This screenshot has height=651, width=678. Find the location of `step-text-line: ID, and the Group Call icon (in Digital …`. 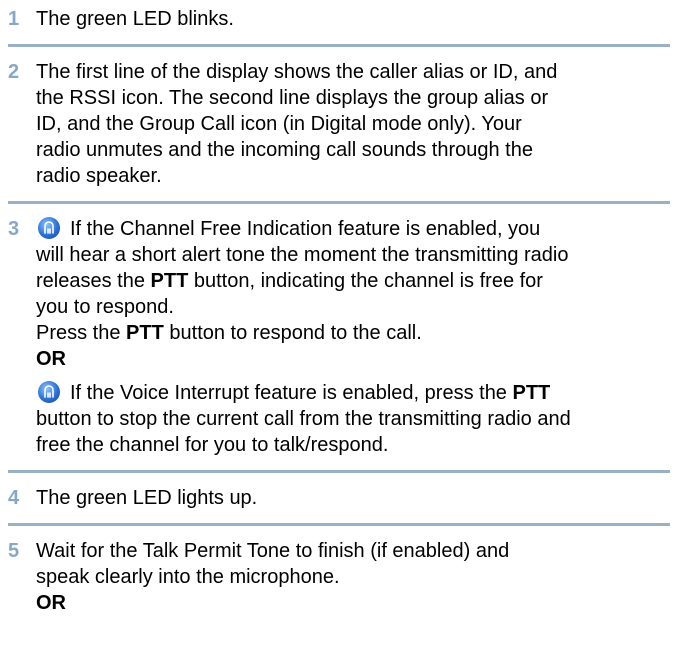

step-text-line: ID, and the Group Call icon (in Digital … is located at coordinates (279, 124).